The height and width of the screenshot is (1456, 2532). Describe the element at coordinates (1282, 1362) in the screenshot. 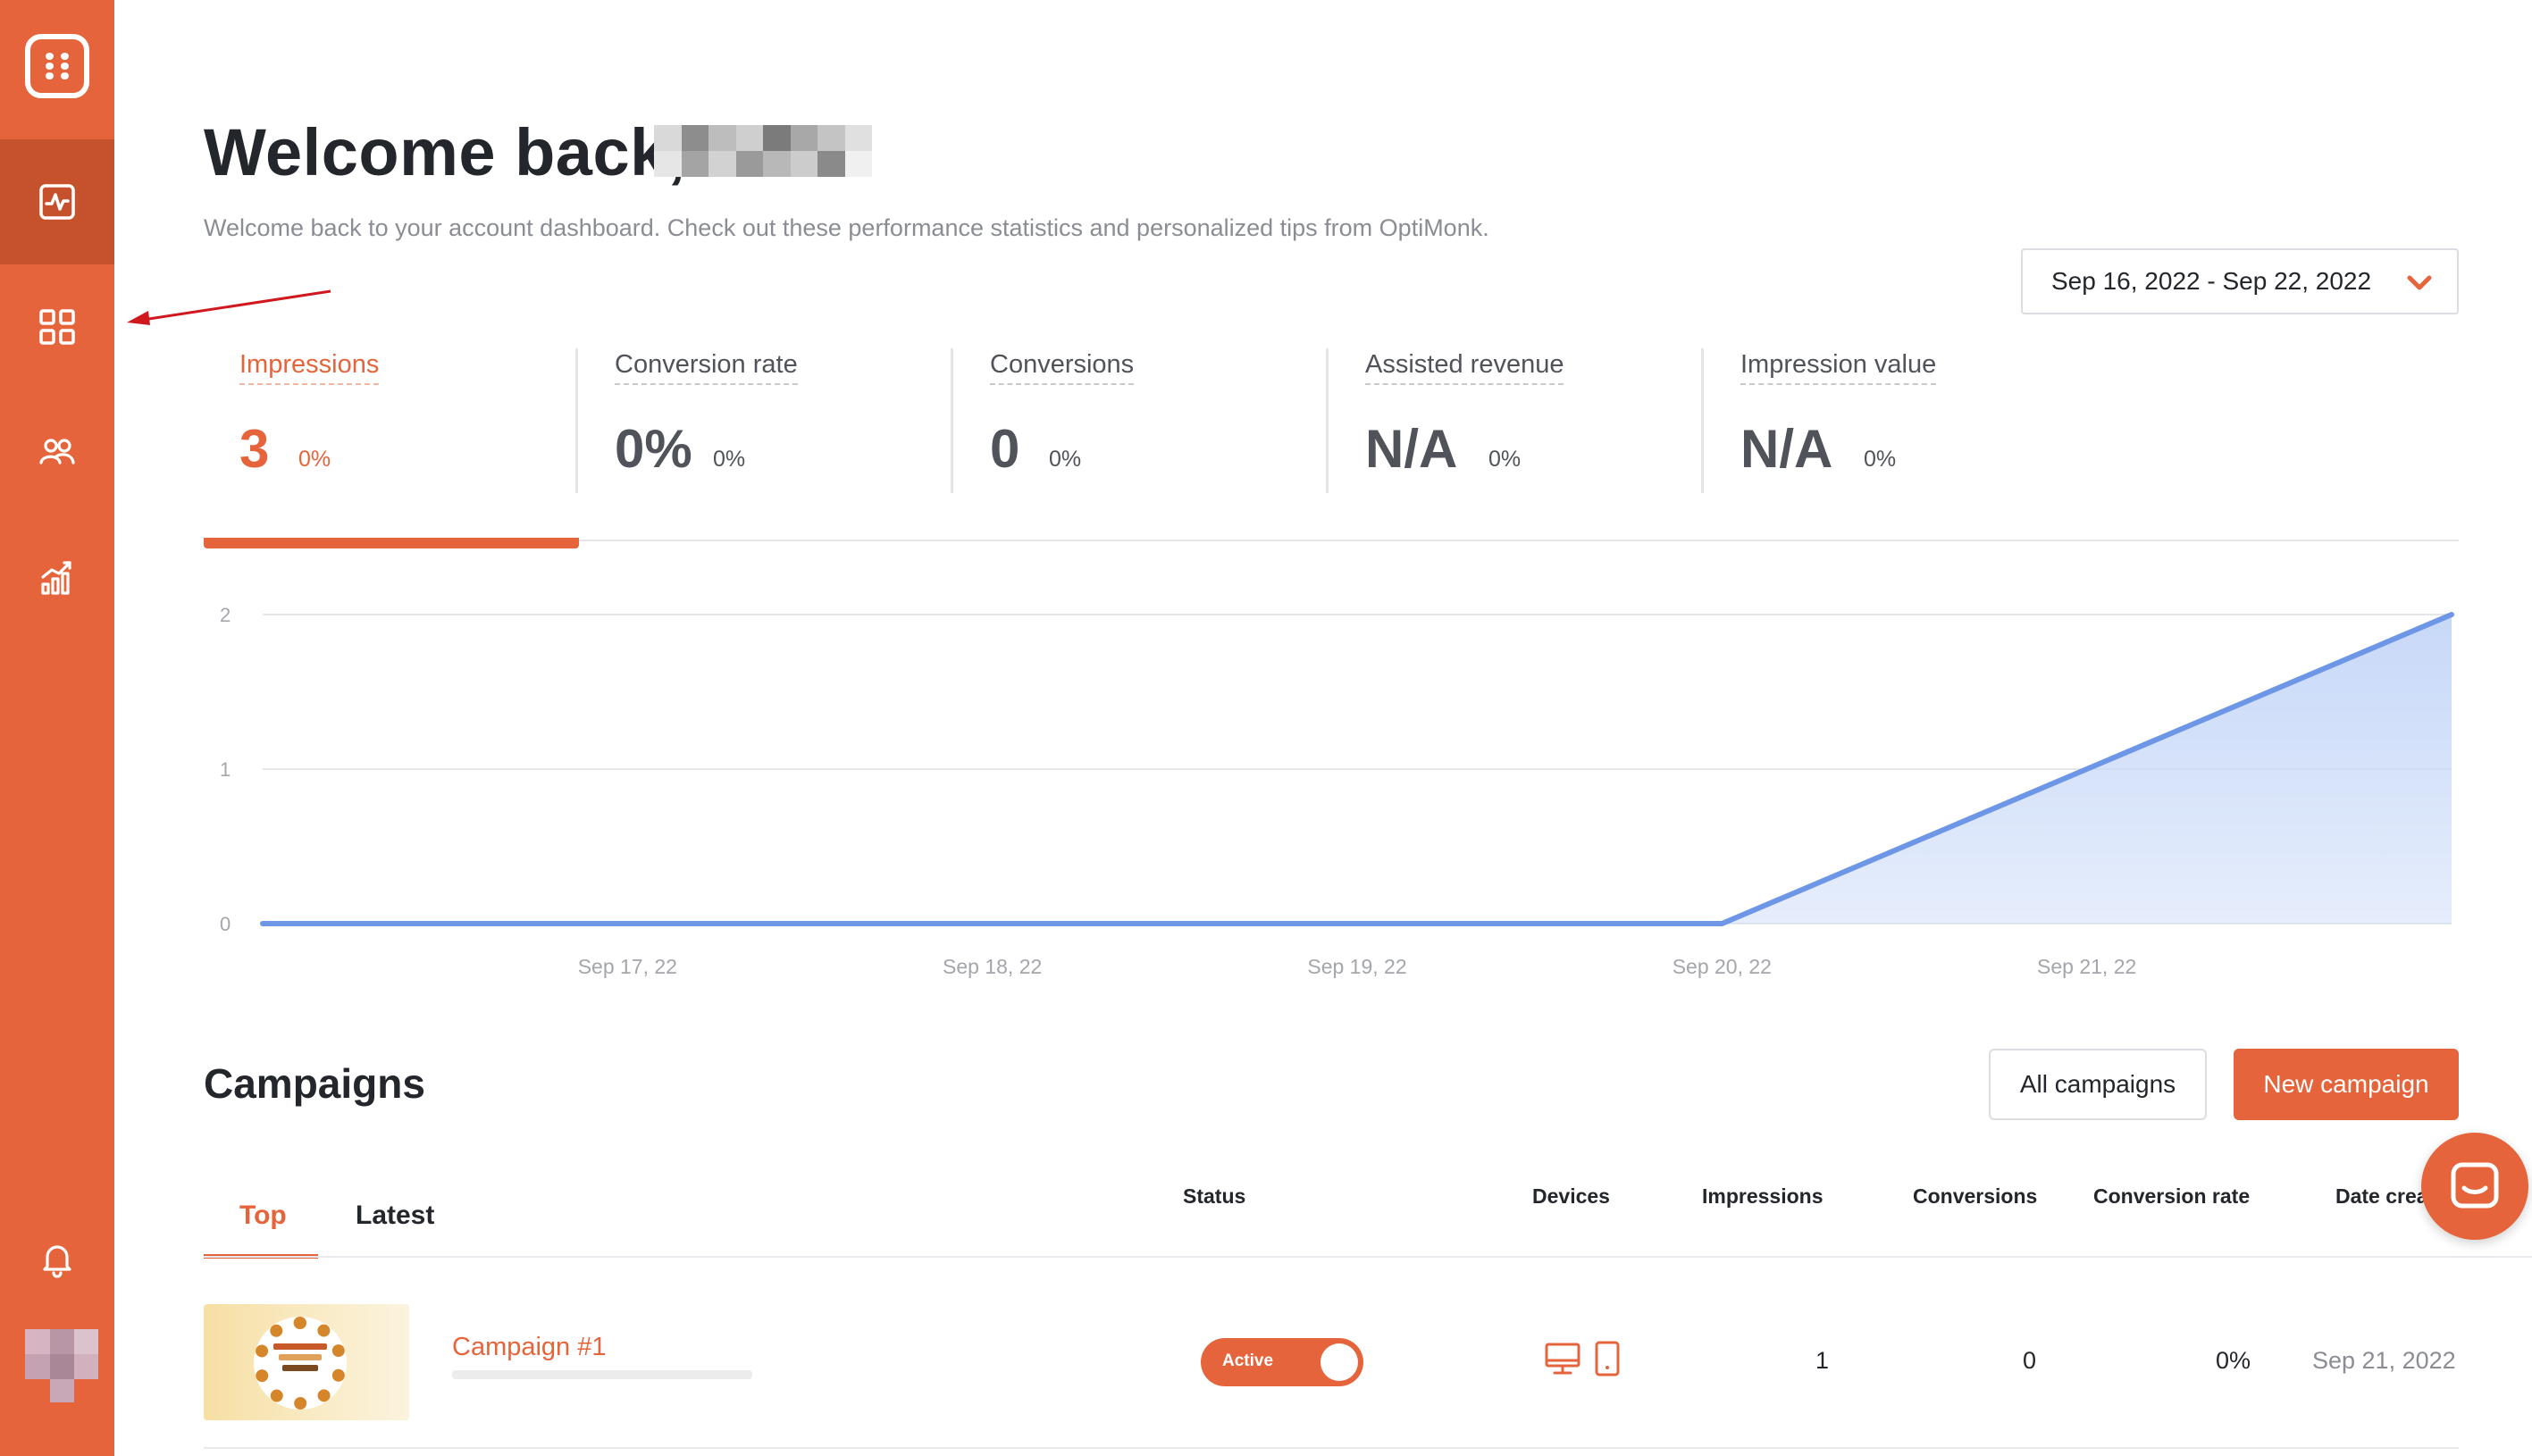

I see `status-toggle: Active` at that location.